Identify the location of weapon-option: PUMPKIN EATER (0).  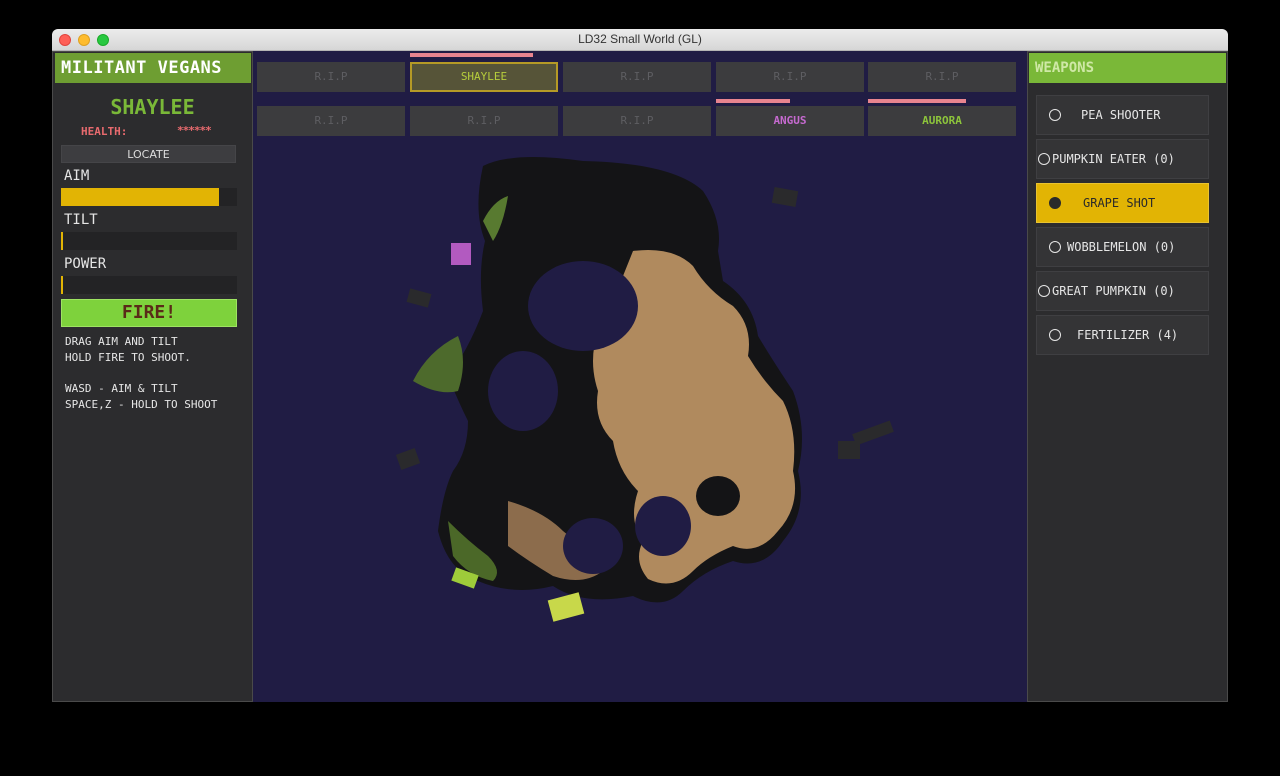
(1122, 159).